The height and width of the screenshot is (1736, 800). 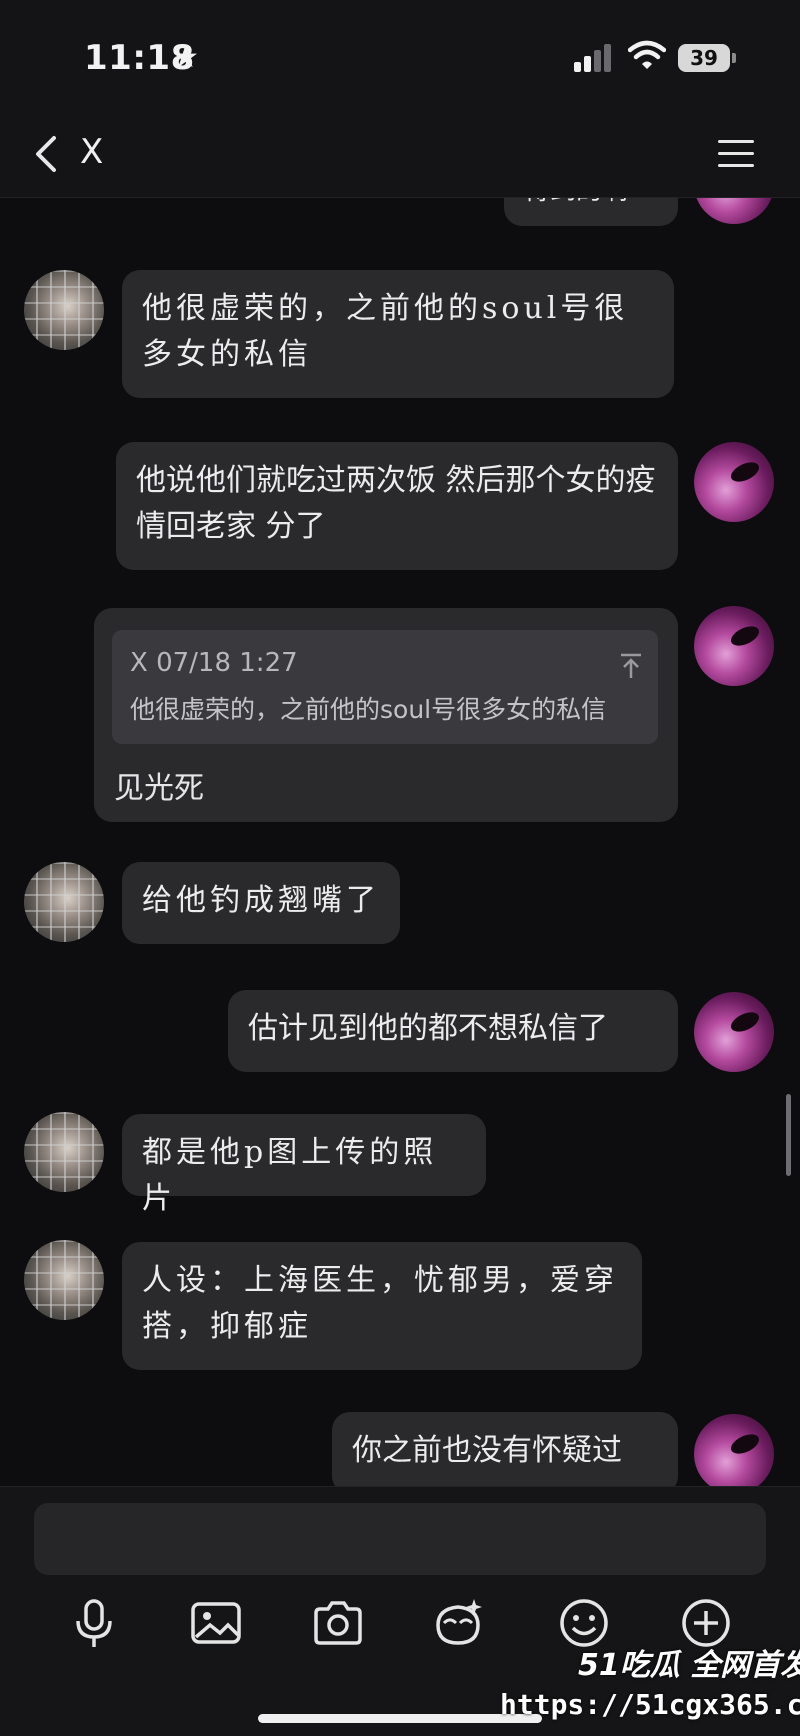 What do you see at coordinates (458, 1623) in the screenshot?
I see `sticker-icon` at bounding box center [458, 1623].